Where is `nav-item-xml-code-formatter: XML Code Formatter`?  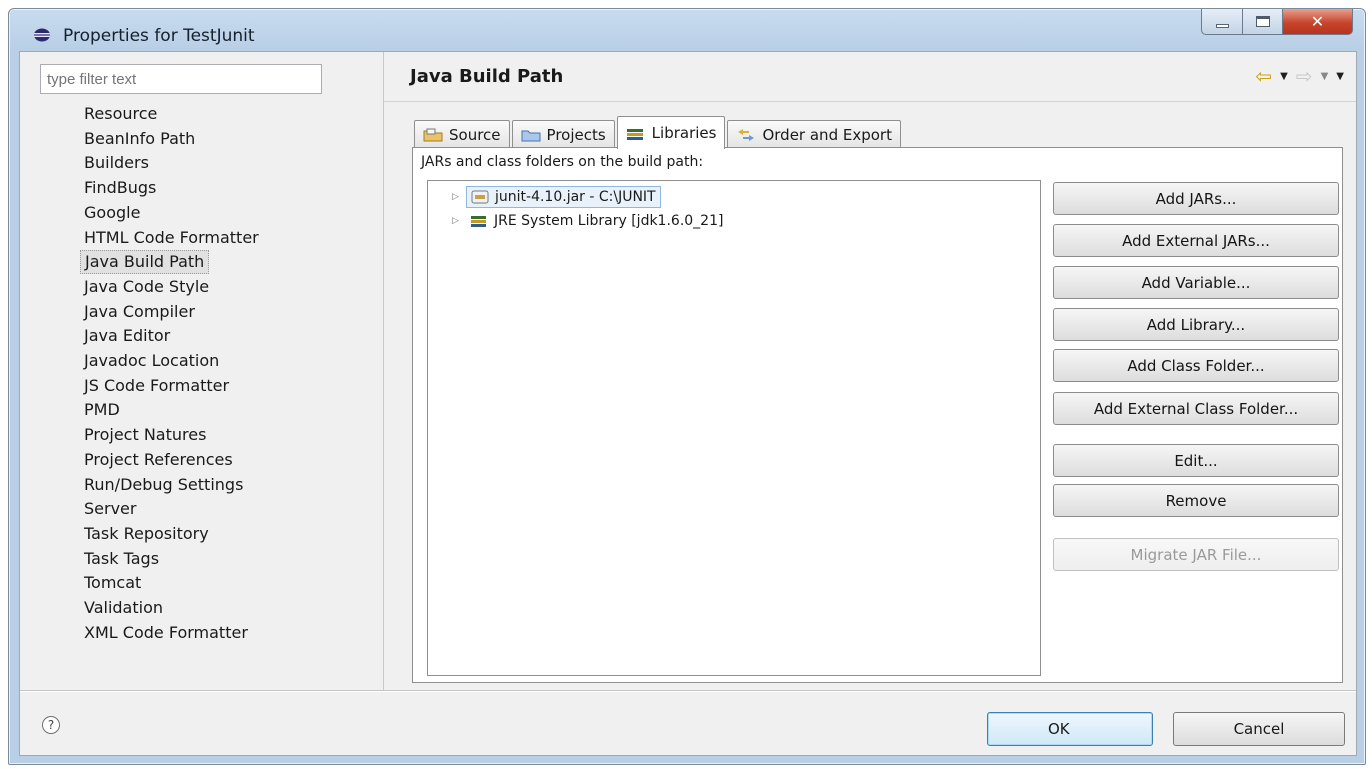 nav-item-xml-code-formatter: XML Code Formatter is located at coordinates (166, 633).